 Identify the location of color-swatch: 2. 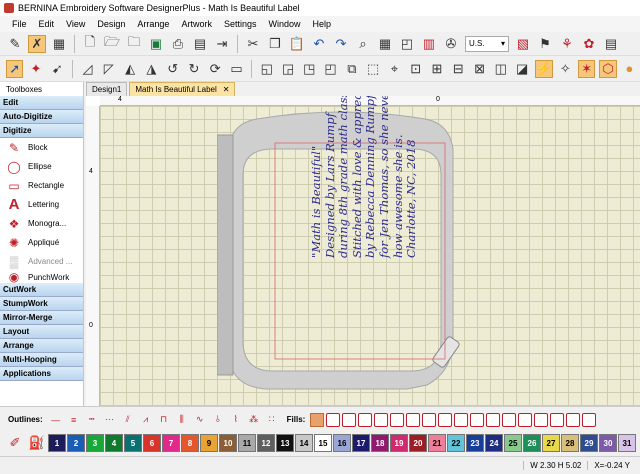
(76, 443).